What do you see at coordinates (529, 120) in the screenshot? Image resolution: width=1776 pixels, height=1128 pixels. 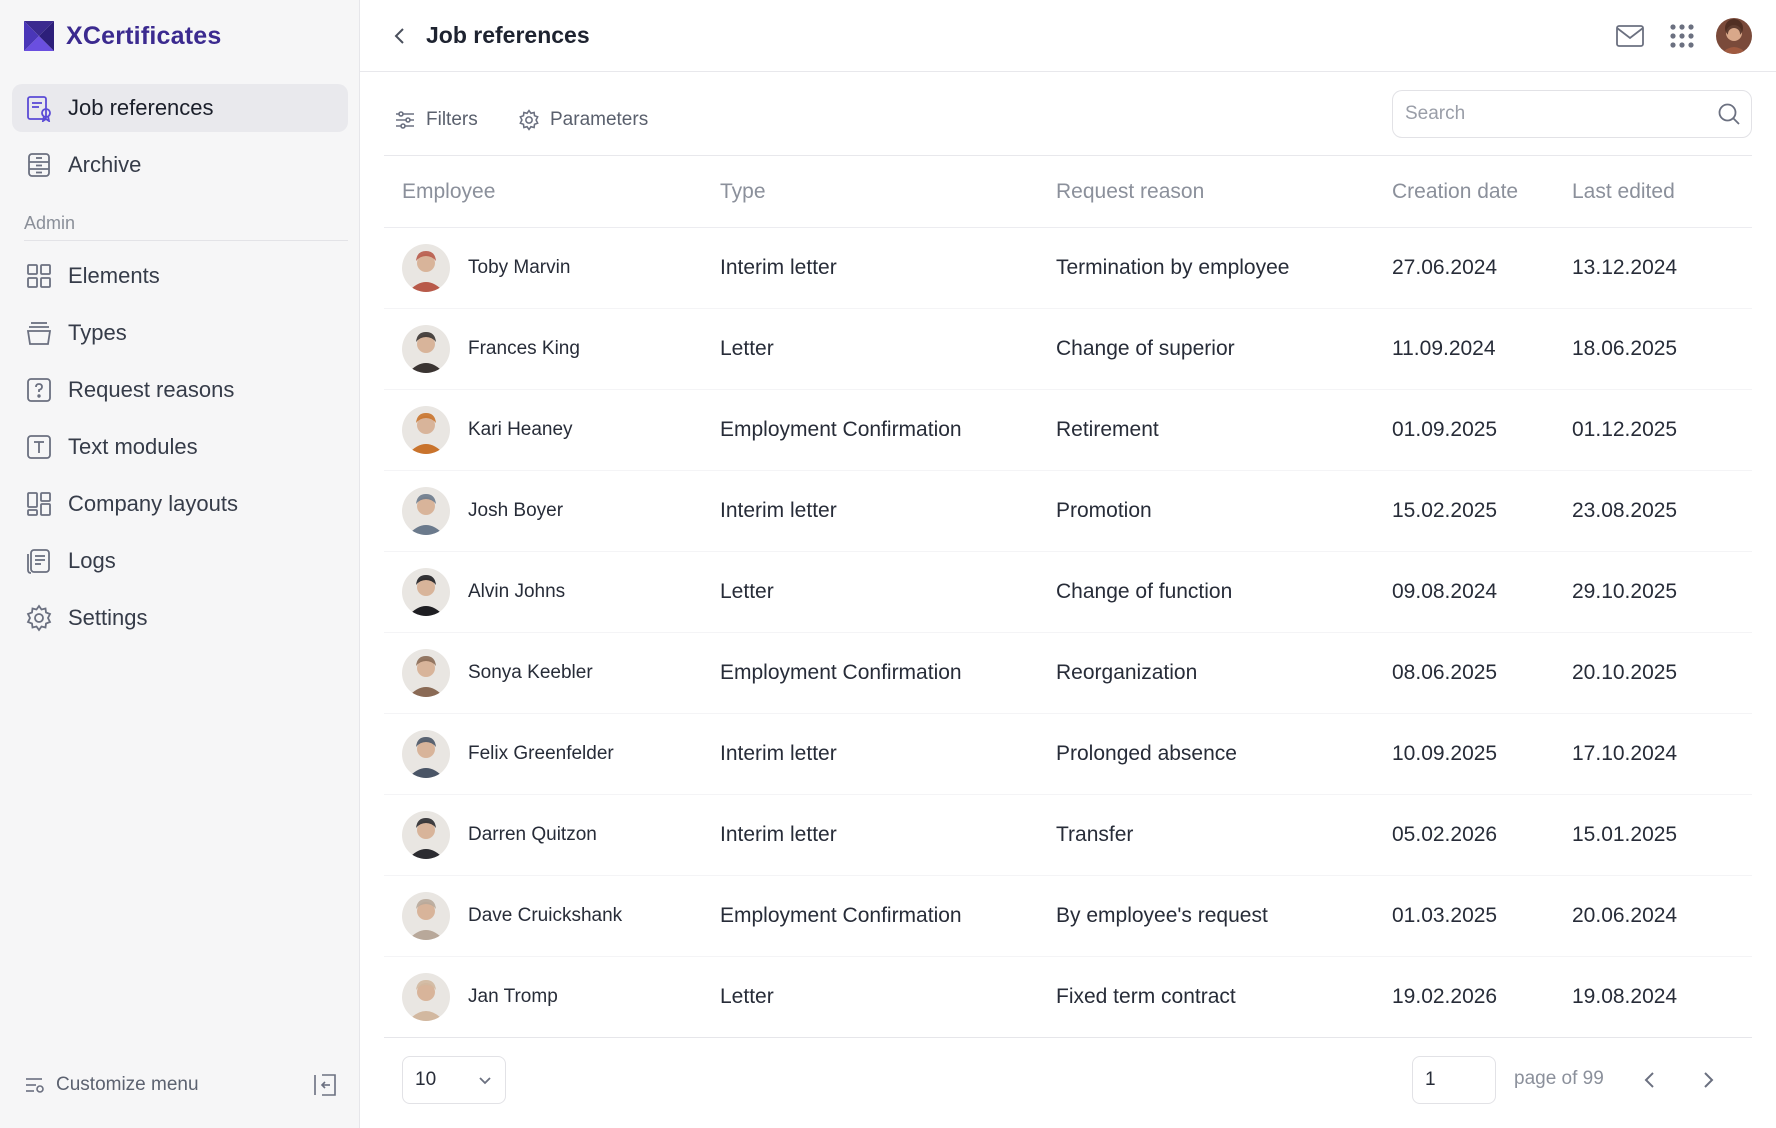 I see `parameters-gear-icon` at bounding box center [529, 120].